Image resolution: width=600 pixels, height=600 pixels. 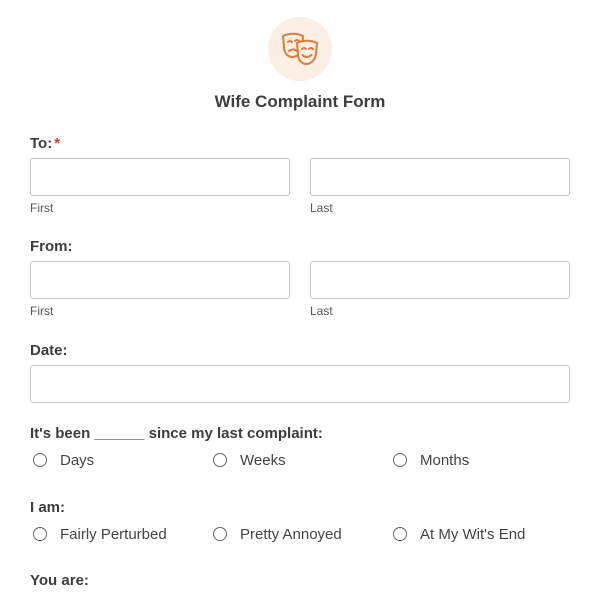 What do you see at coordinates (263, 460) in the screenshot?
I see `radio-label: Weeks` at bounding box center [263, 460].